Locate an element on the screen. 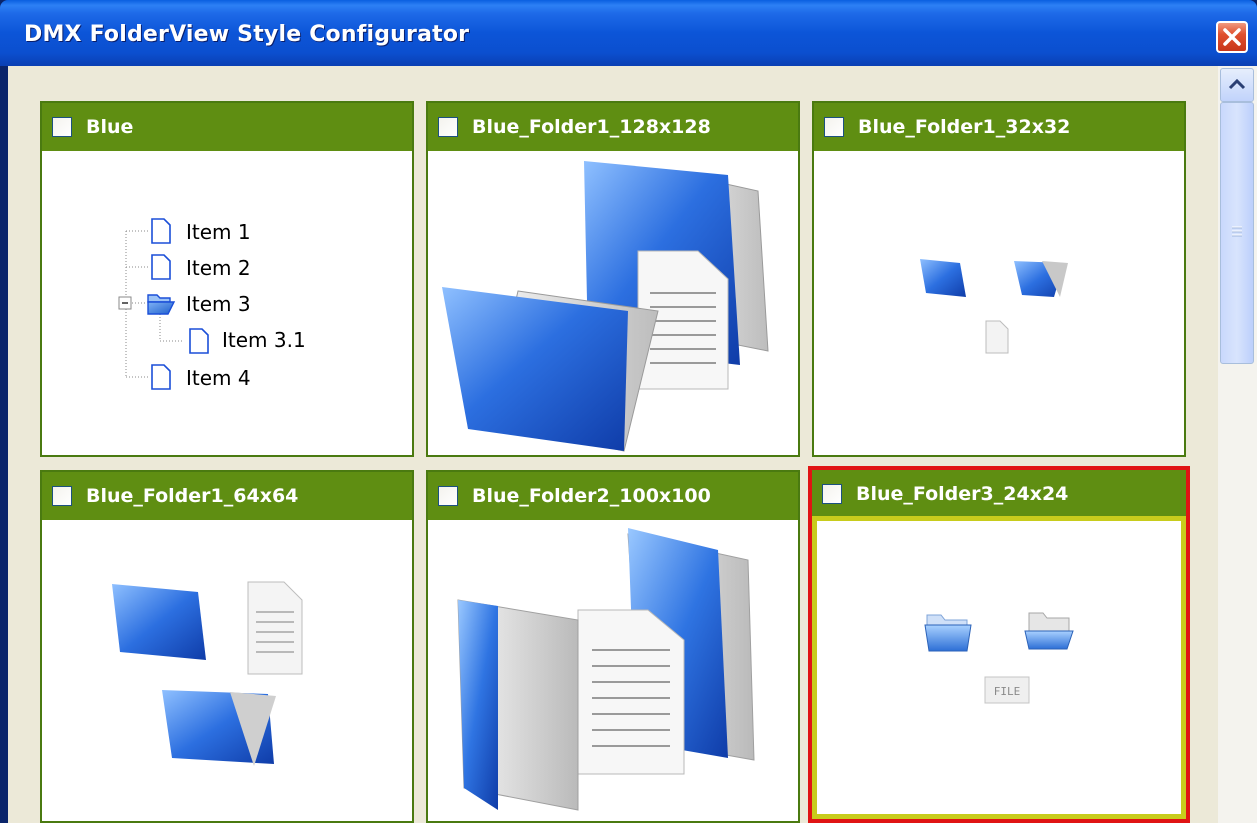 Image resolution: width=1257 pixels, height=823 pixels. close-button is located at coordinates (1232, 37).